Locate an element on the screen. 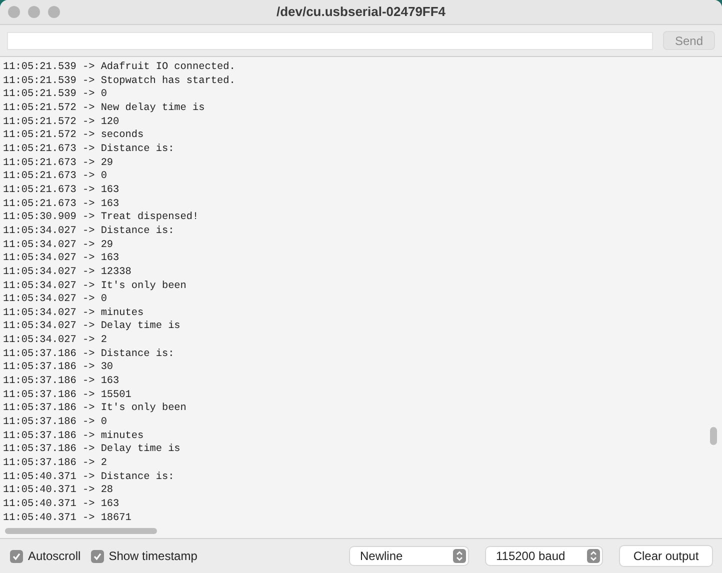  output-line: 11:05:34.027 -> Distance is: is located at coordinates (88, 231).